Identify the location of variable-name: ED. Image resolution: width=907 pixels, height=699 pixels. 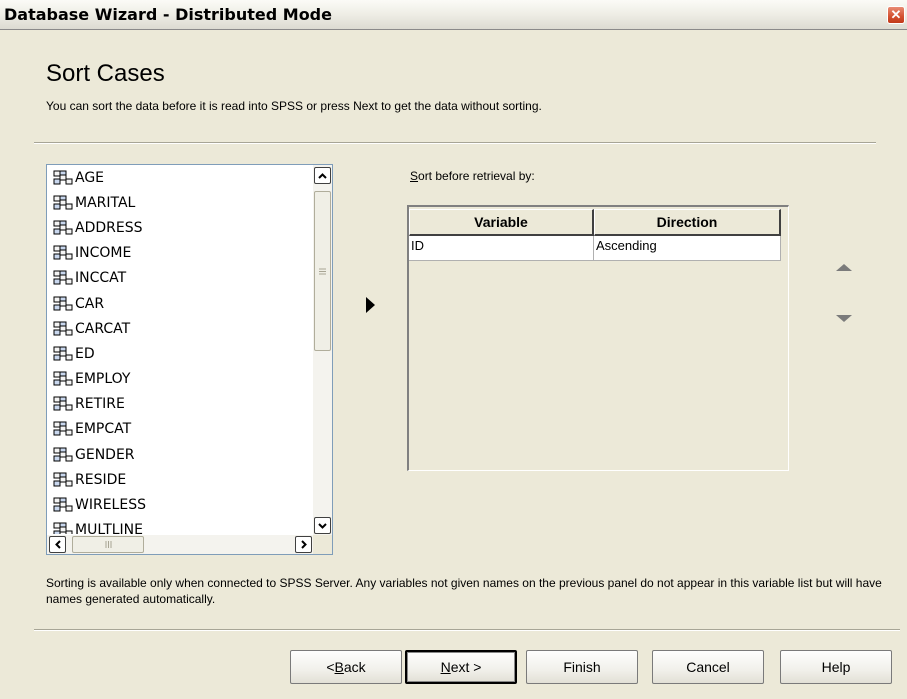
(85, 353).